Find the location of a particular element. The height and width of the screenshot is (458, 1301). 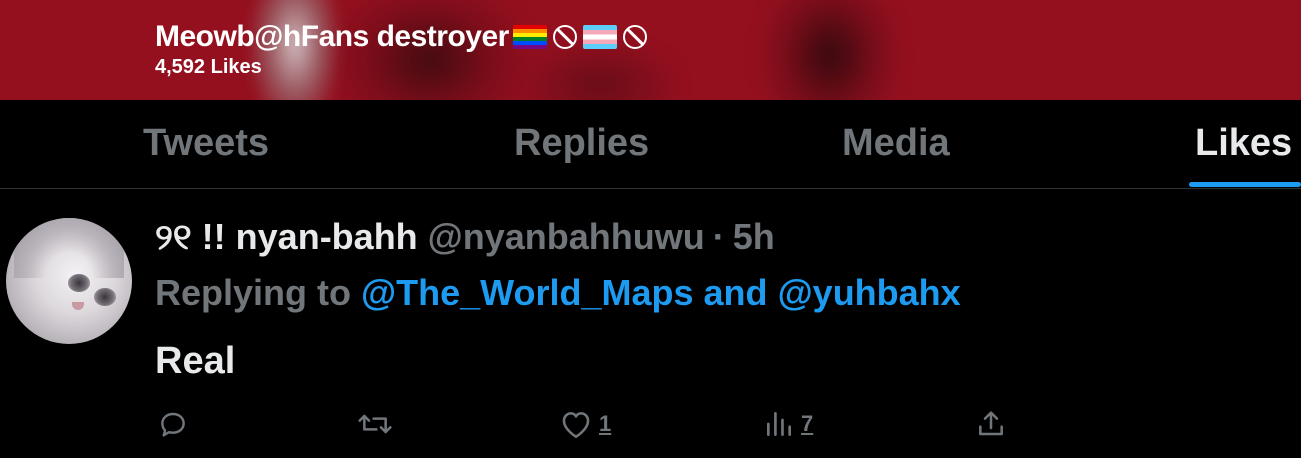

avatar-hair is located at coordinates (69, 248).